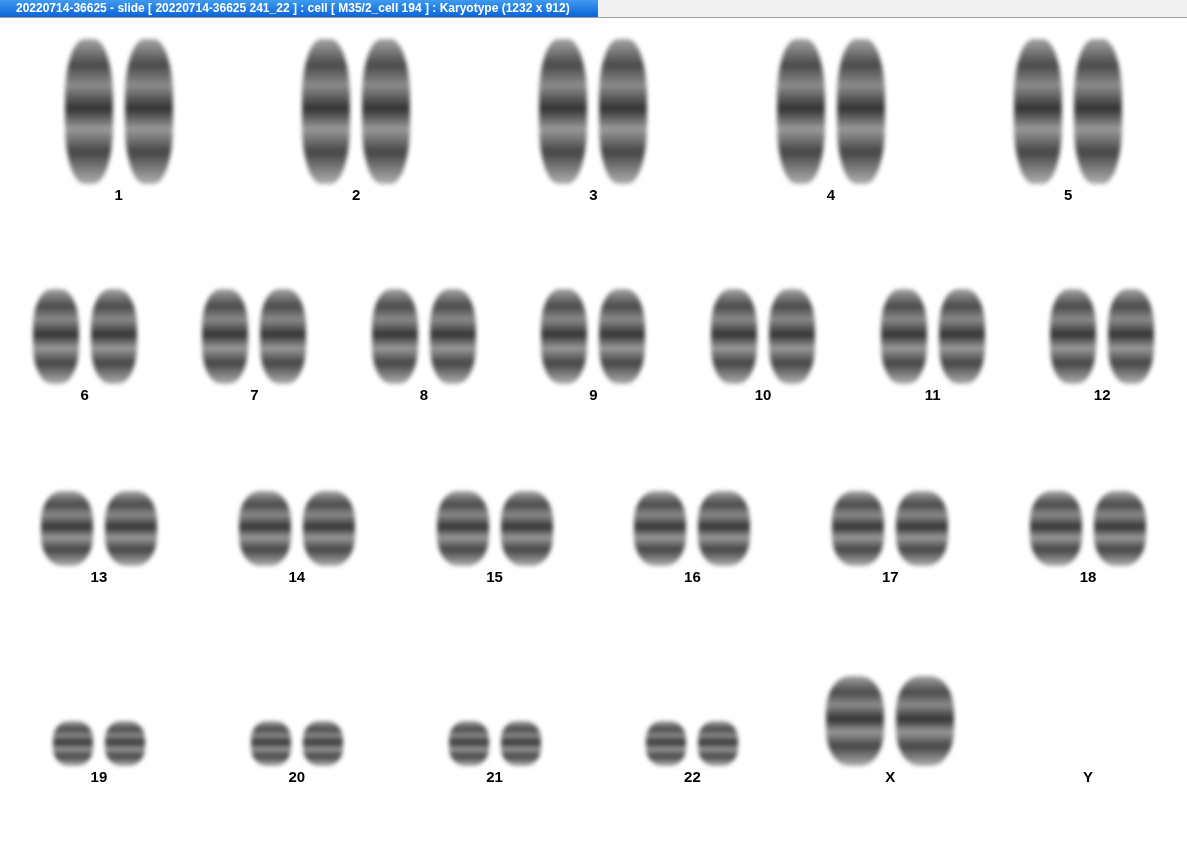  Describe the element at coordinates (494, 777) in the screenshot. I see `chromosome-label: 21` at that location.